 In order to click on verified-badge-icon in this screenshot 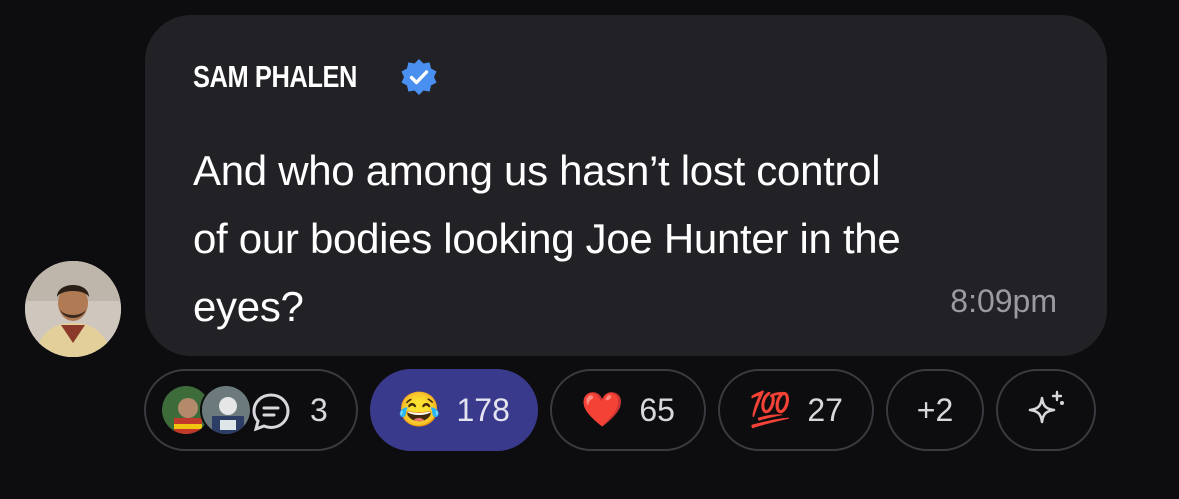, I will do `click(419, 77)`.